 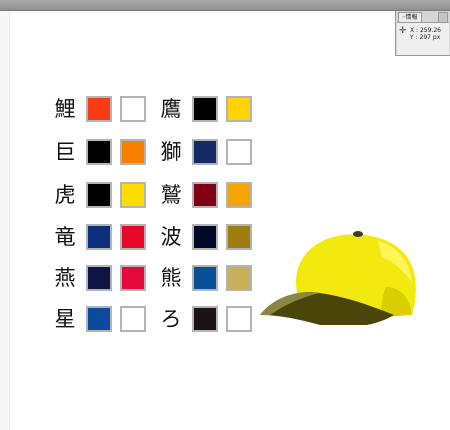 What do you see at coordinates (65, 195) in the screenshot?
I see `team-kanji-label: 虎` at bounding box center [65, 195].